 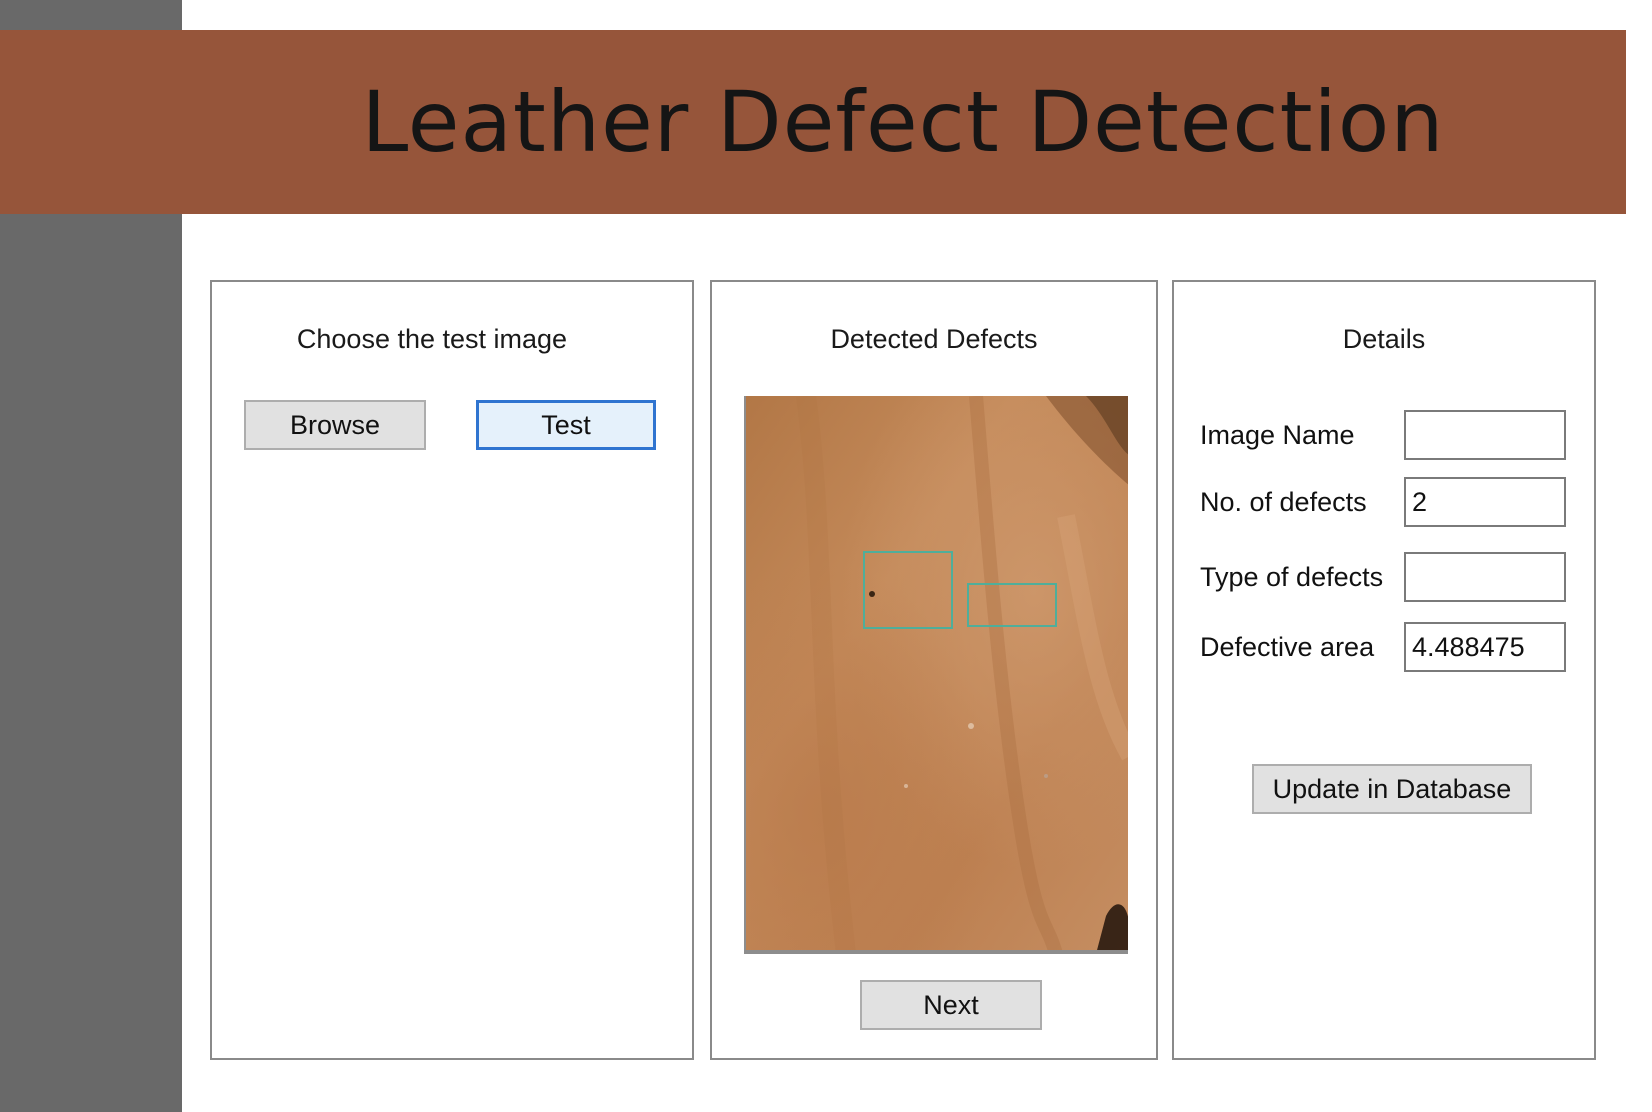 I want to click on choose-image-title: Choose the test image, so click(x=432, y=339).